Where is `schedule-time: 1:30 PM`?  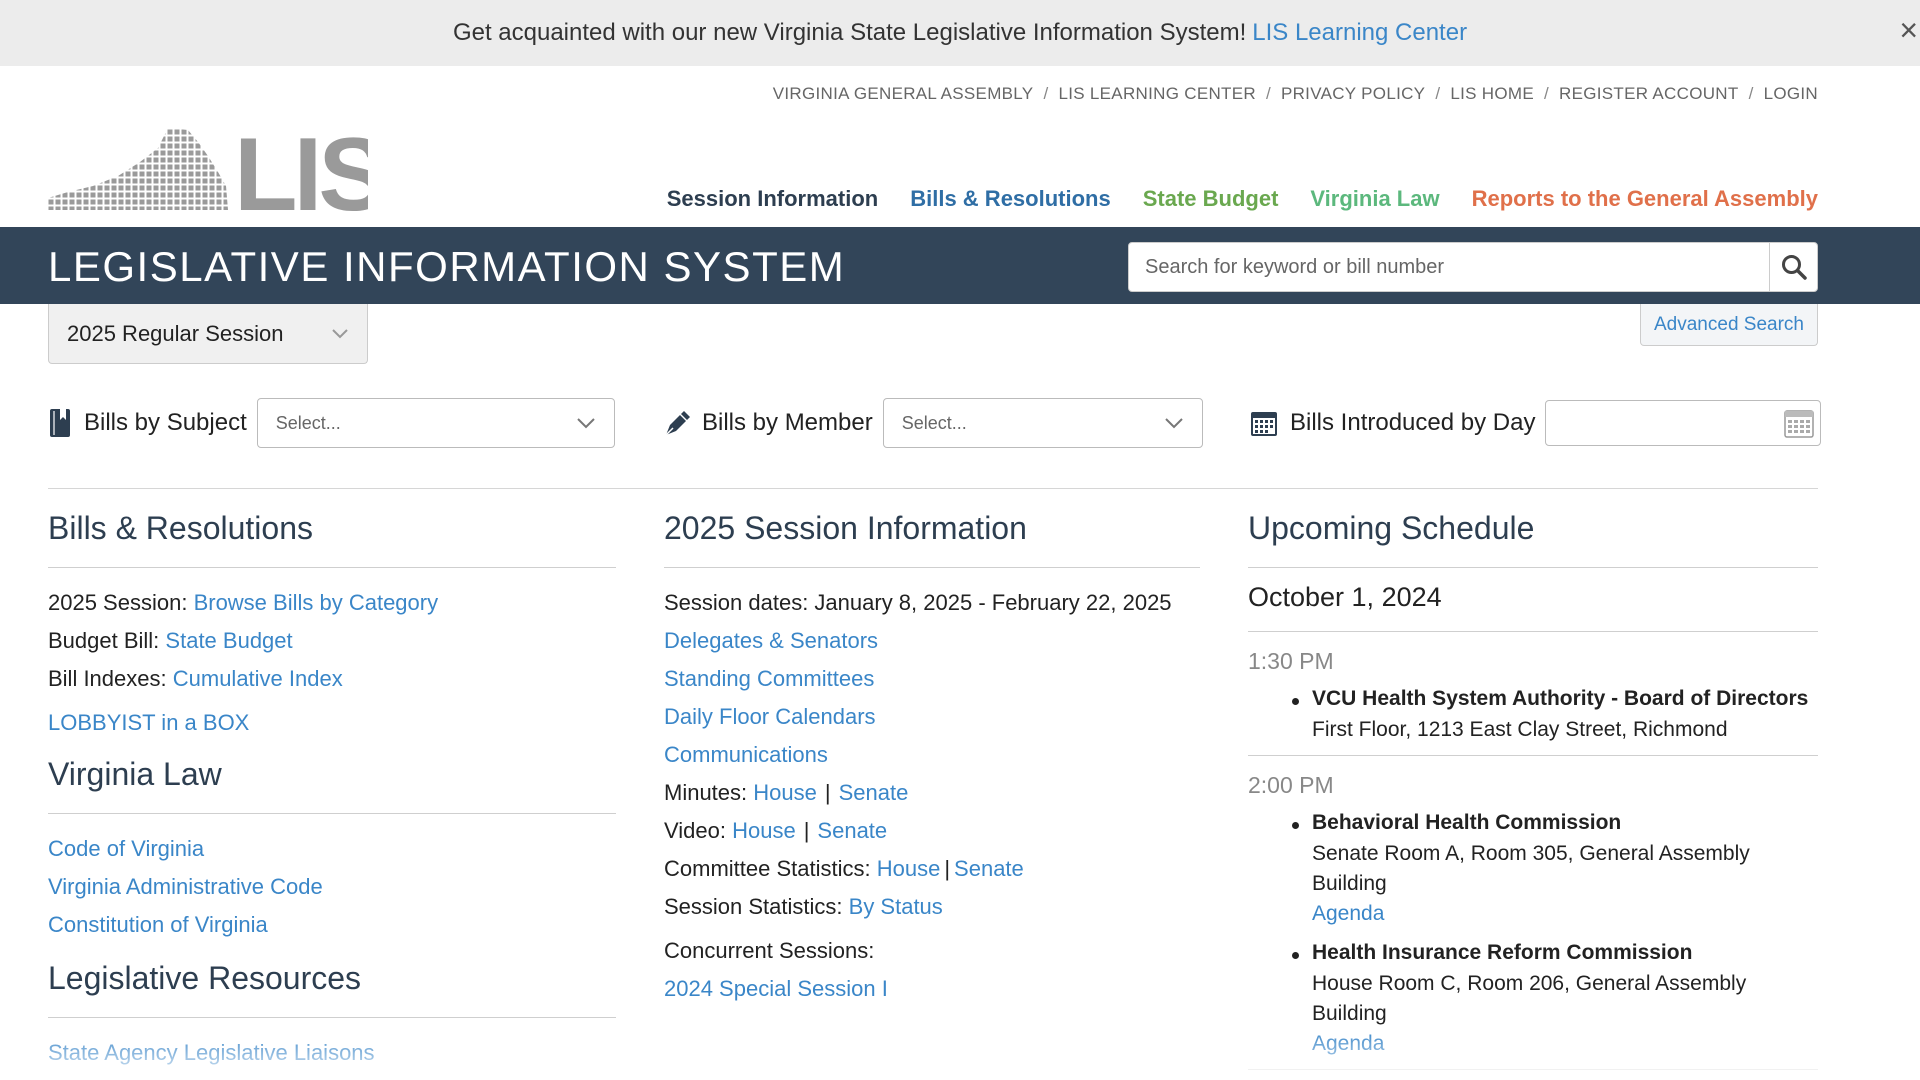 schedule-time: 1:30 PM is located at coordinates (1291, 661).